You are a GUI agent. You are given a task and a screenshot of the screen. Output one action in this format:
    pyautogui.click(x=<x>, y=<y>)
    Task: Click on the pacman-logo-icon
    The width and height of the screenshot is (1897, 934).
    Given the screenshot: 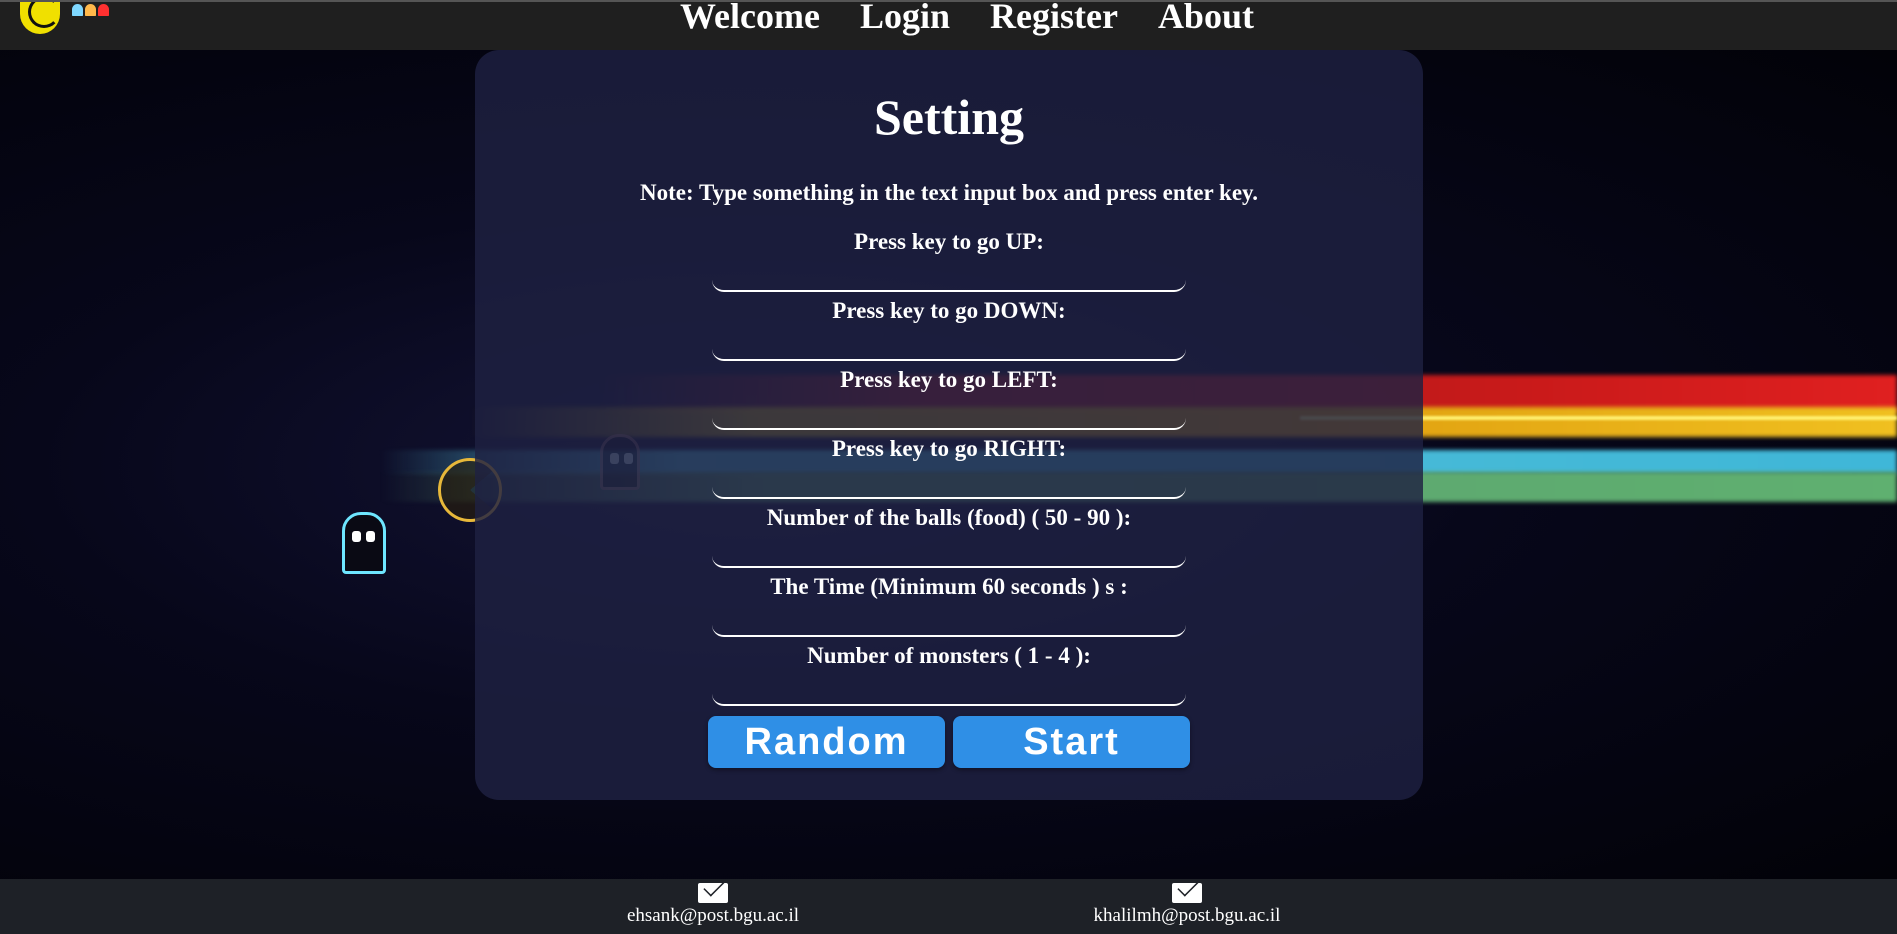 What is the action you would take?
    pyautogui.click(x=40, y=18)
    